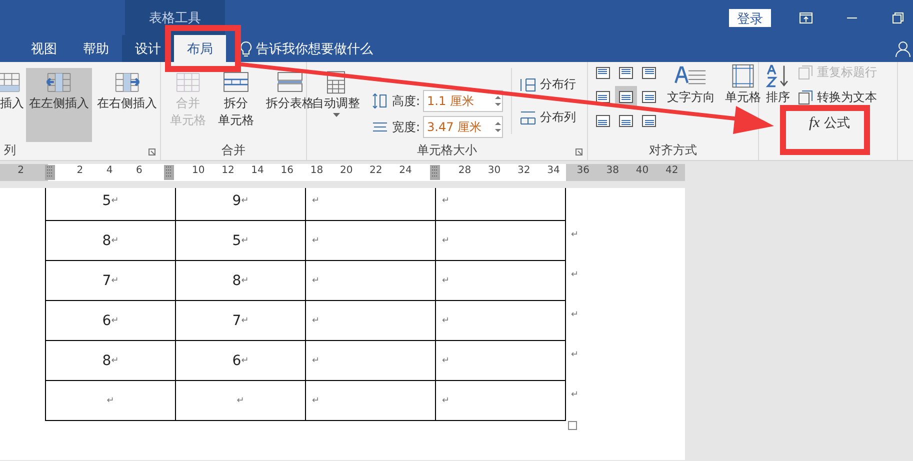 Image resolution: width=913 pixels, height=461 pixels. What do you see at coordinates (287, 171) in the screenshot?
I see `ruler-number: 16` at bounding box center [287, 171].